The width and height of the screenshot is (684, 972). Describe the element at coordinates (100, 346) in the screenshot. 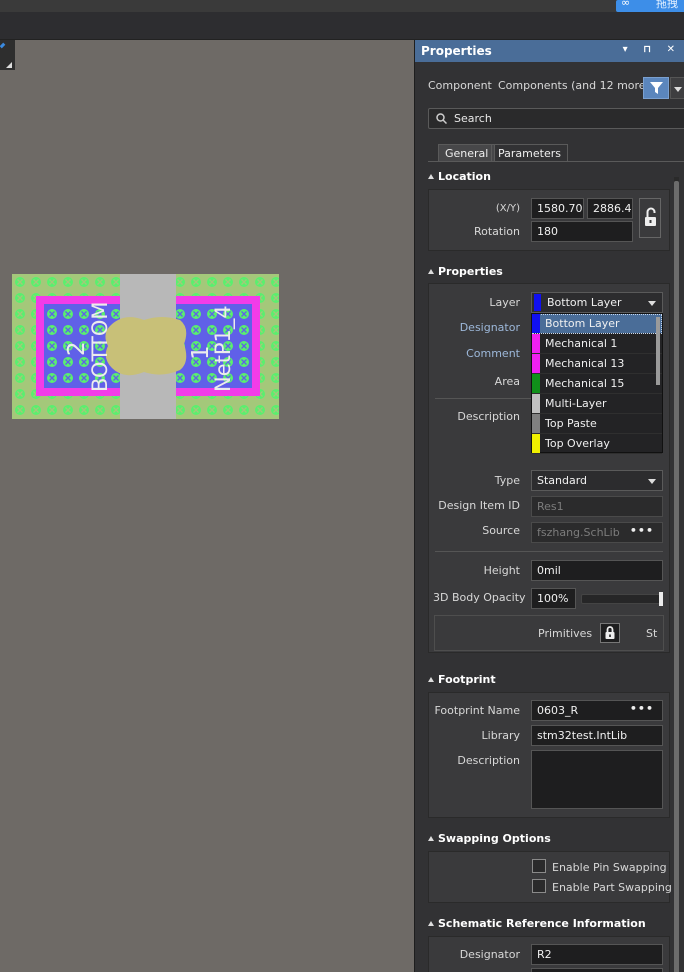

I see `pad-left-label: BOTTOM` at that location.